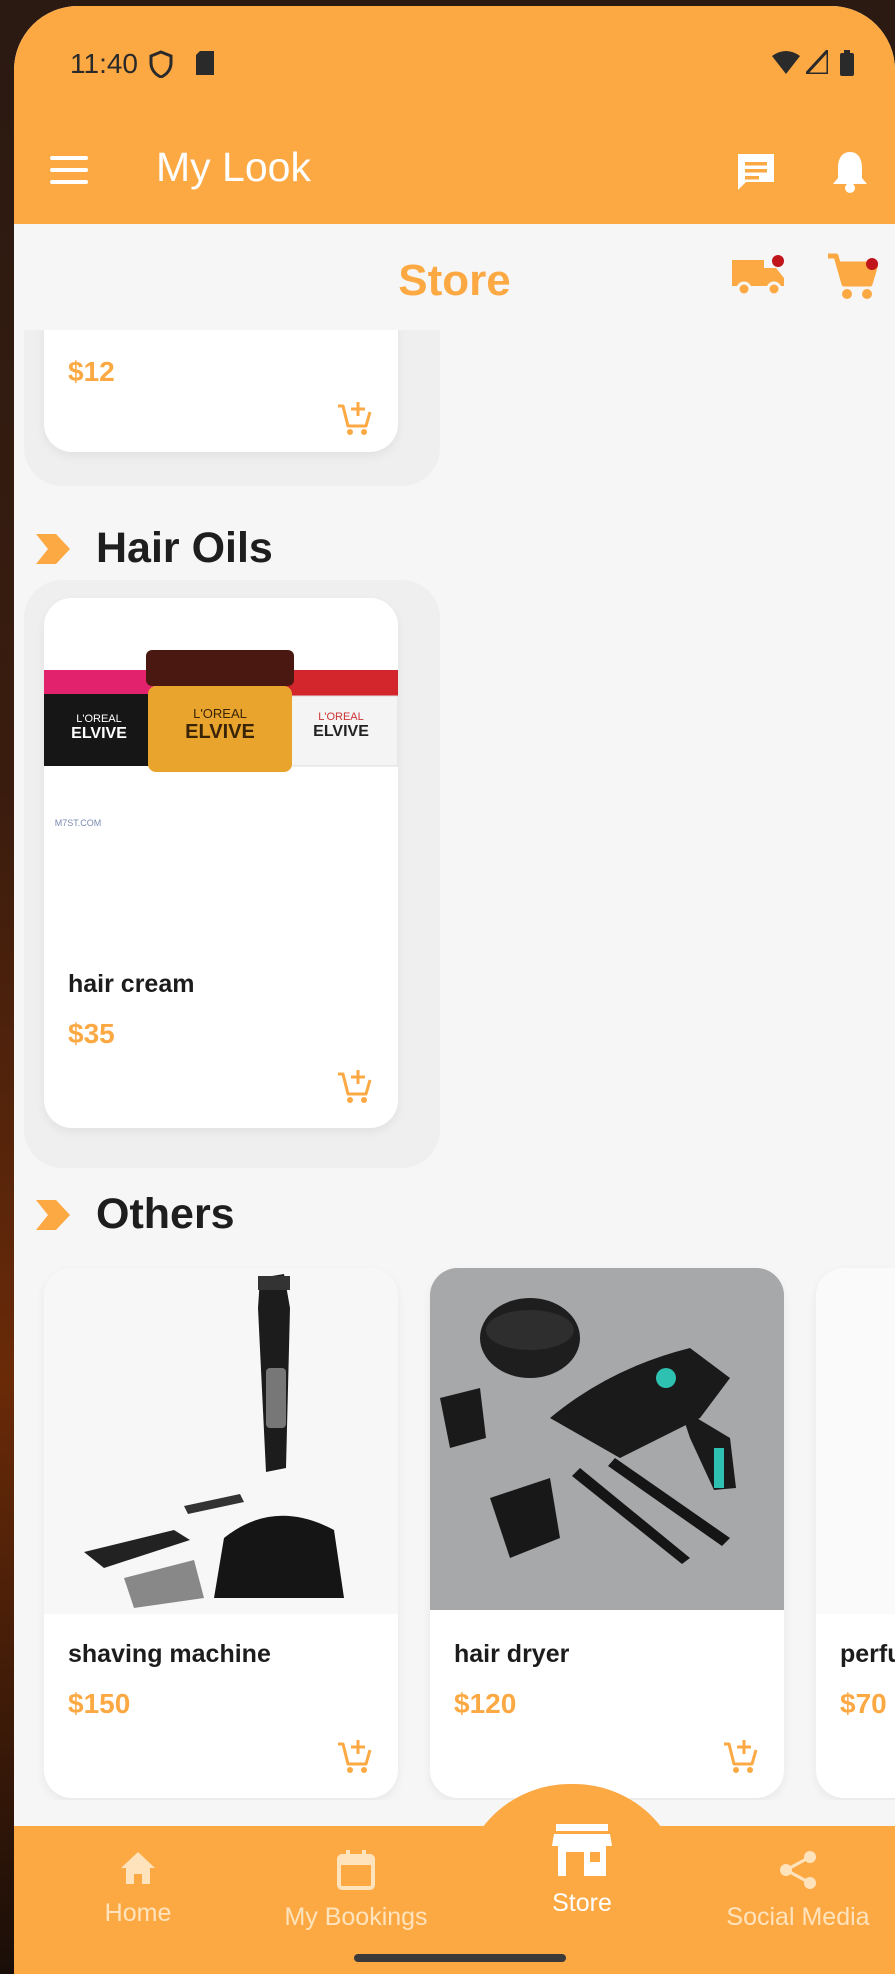 This screenshot has height=1974, width=895. I want to click on store-header: Store, so click(454, 277).